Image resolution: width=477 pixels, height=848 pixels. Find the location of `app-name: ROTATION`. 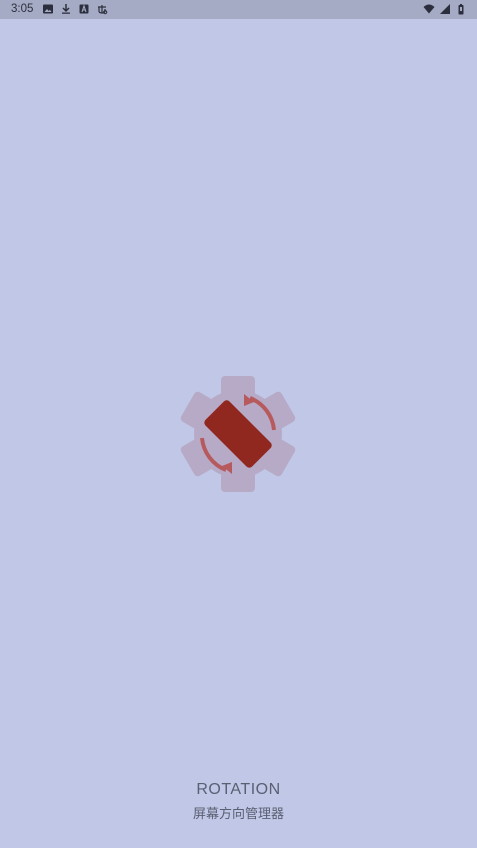

app-name: ROTATION is located at coordinates (238, 789).